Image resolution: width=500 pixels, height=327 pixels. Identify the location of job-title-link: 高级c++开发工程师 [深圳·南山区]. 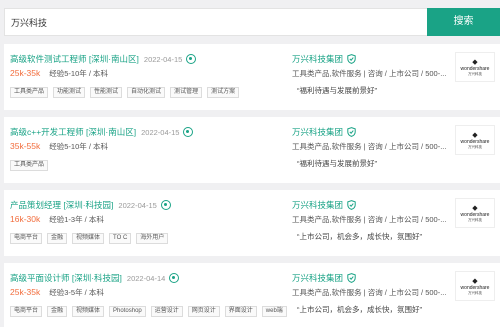
(73, 132).